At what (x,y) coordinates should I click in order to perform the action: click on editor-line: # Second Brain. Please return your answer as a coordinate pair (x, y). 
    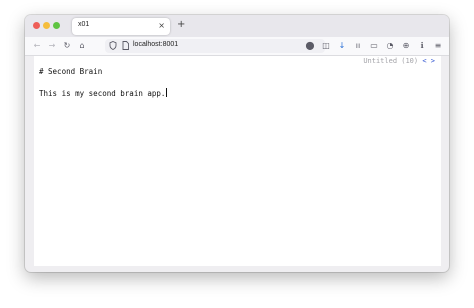
    Looking at the image, I should click on (237, 71).